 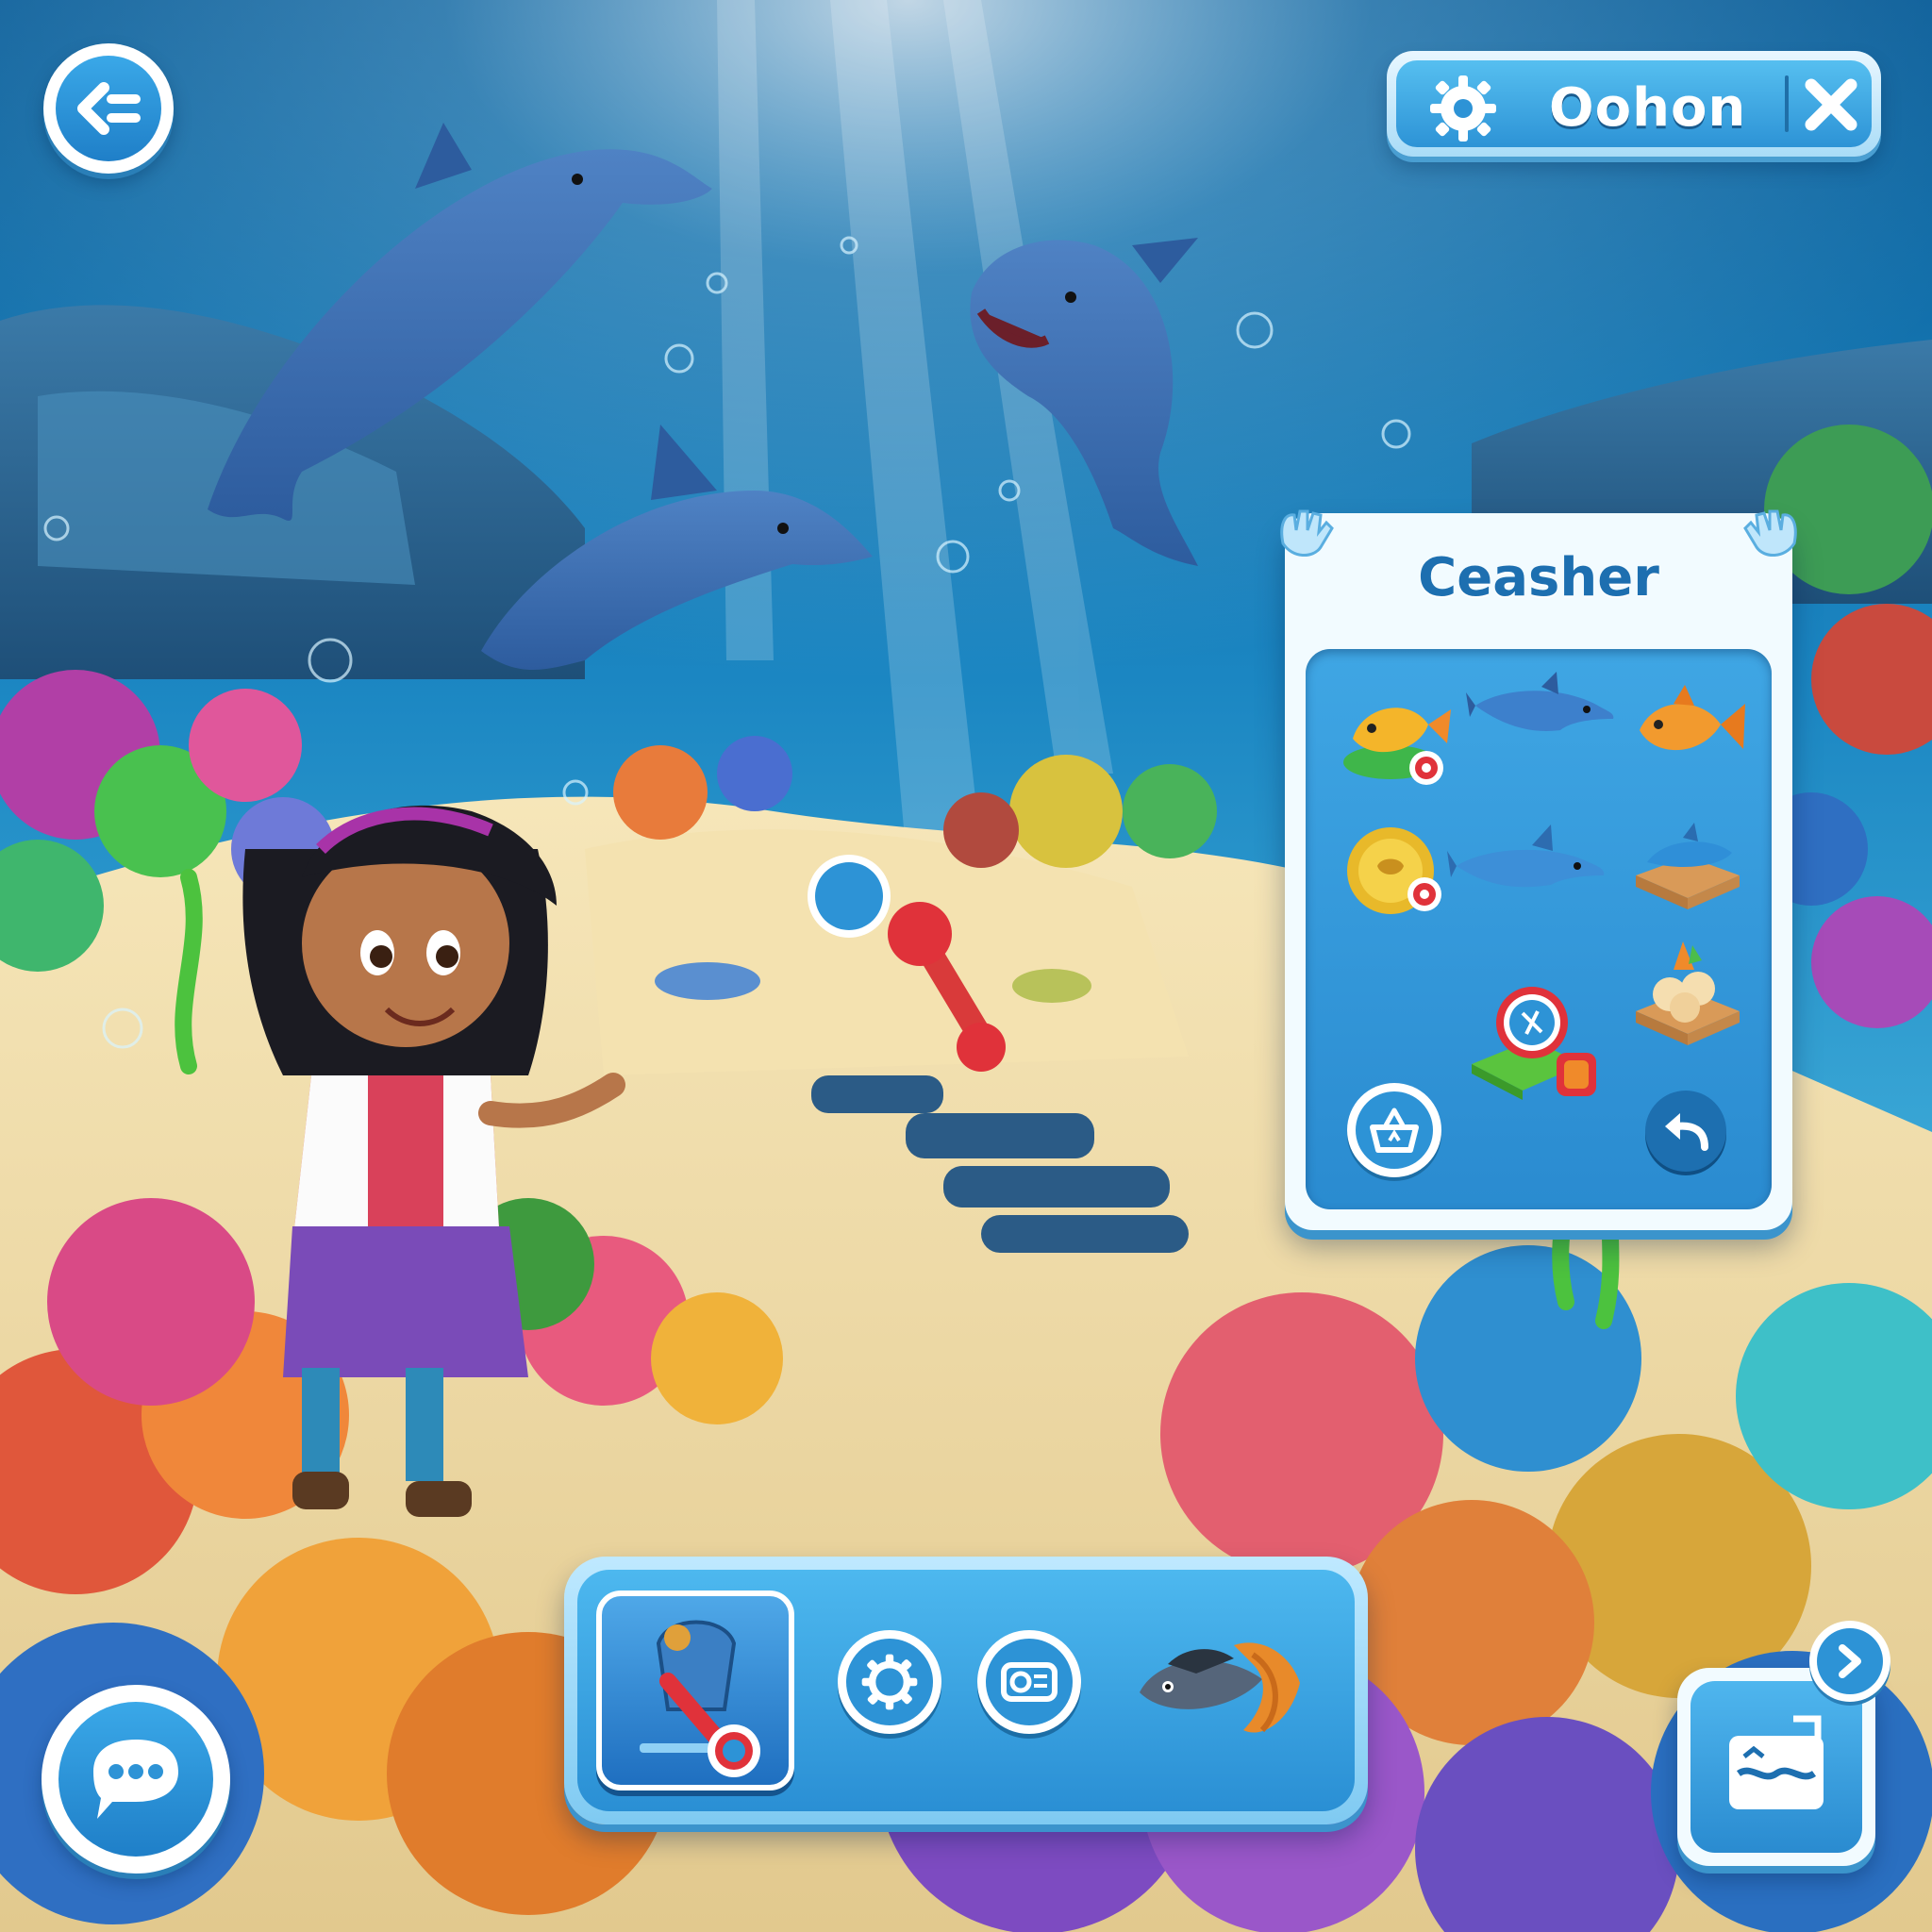 I want to click on orange-fish-icon, so click(x=1692, y=718).